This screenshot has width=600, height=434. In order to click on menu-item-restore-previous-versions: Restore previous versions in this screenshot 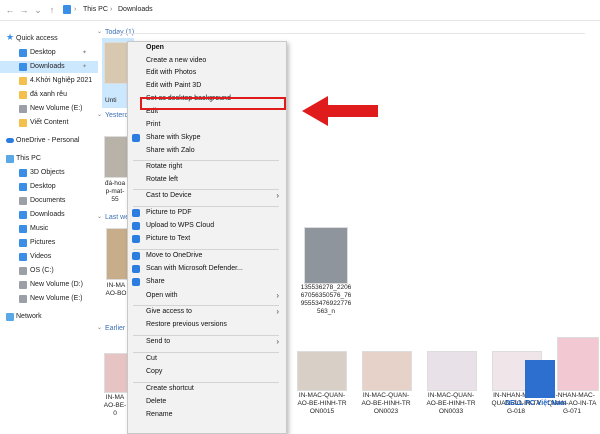, I will do `click(206, 325)`.